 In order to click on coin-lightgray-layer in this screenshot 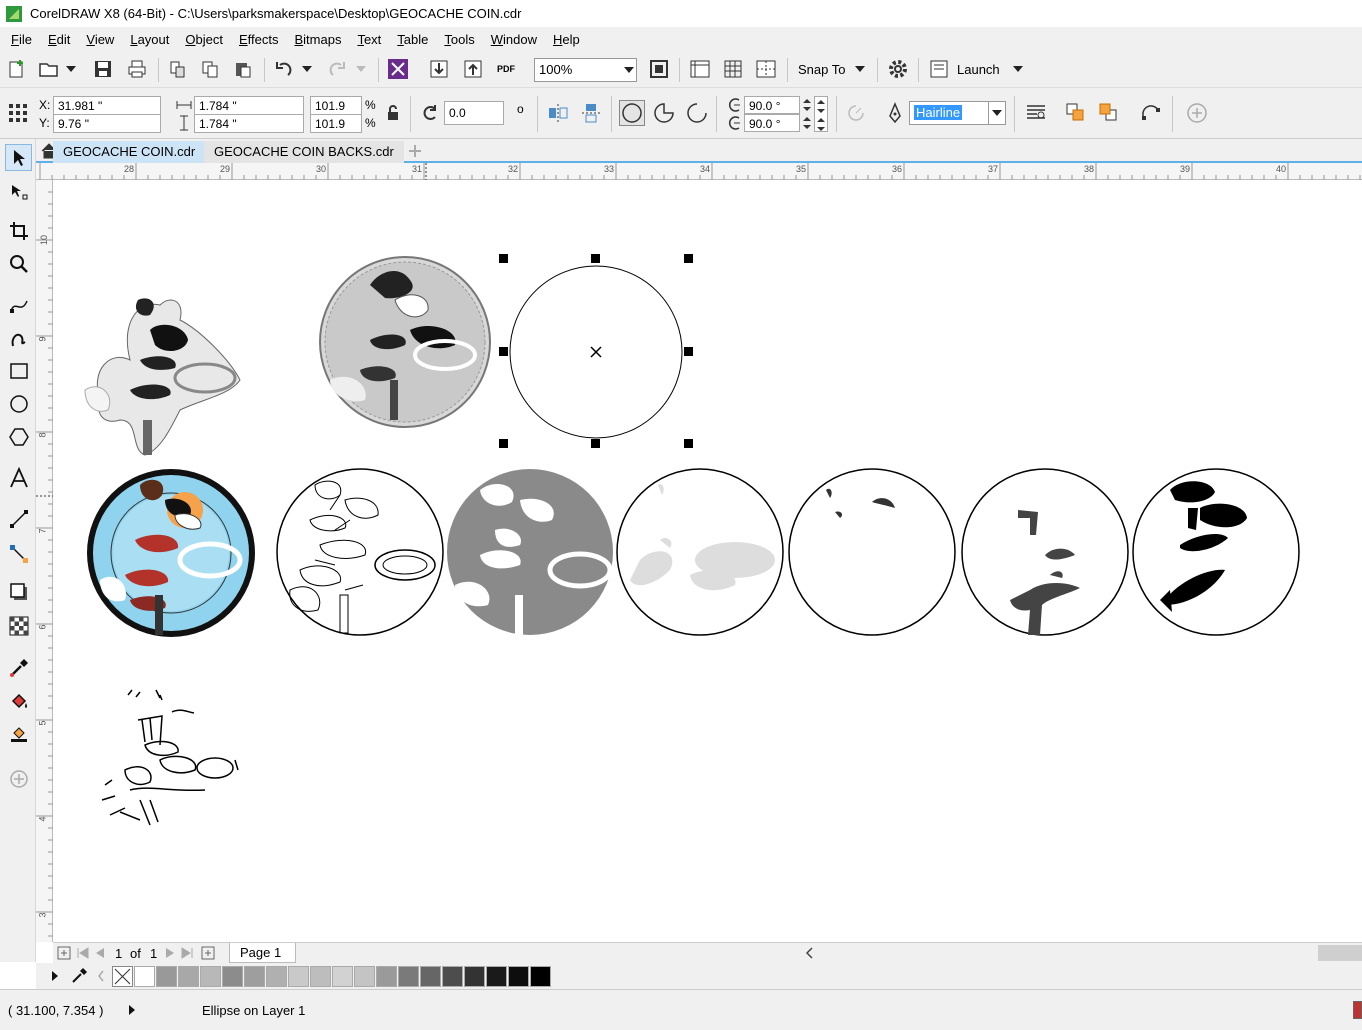, I will do `click(700, 552)`.